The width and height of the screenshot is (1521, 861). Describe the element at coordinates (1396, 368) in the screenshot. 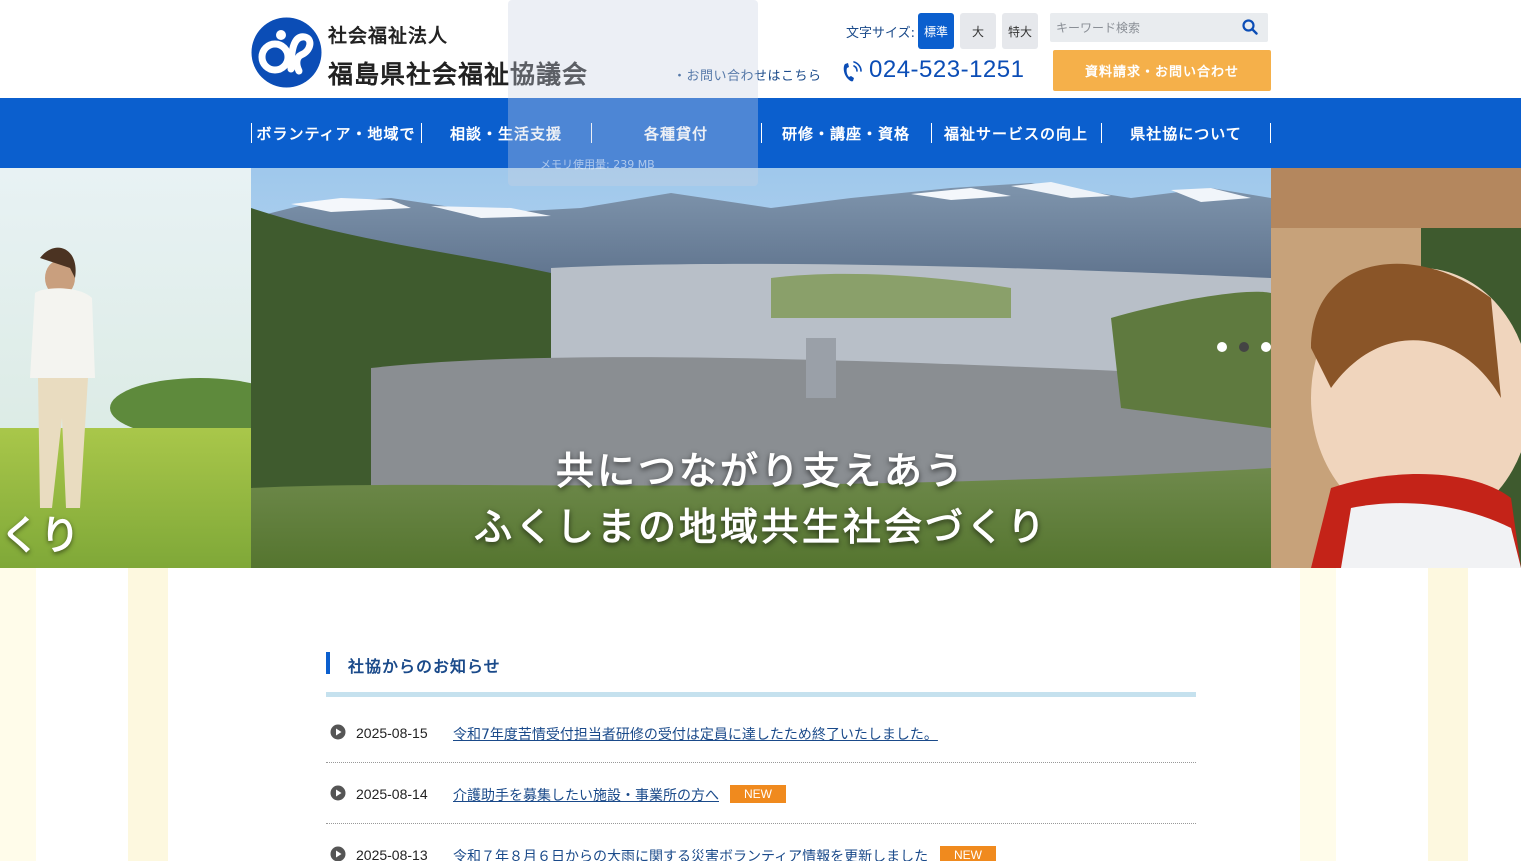

I see `hero-slide-next-image` at that location.